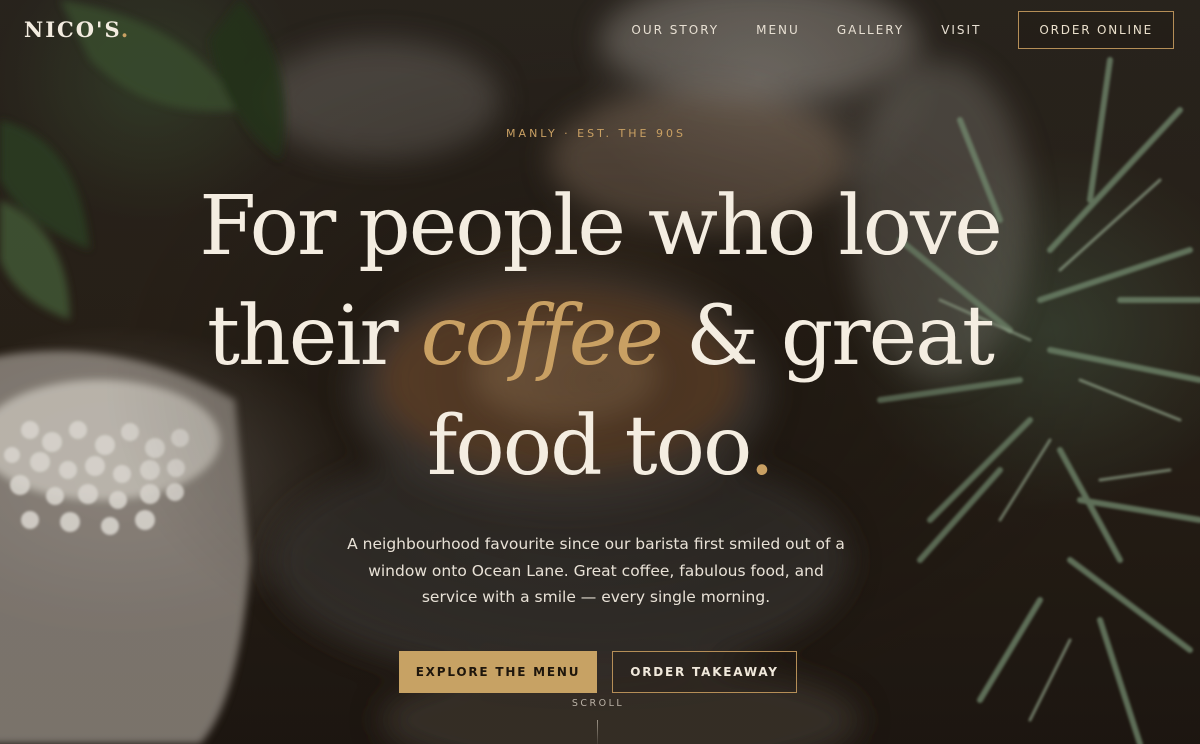  I want to click on hero-eyebrow: MANLY · EST. THE 90S, so click(596, 133).